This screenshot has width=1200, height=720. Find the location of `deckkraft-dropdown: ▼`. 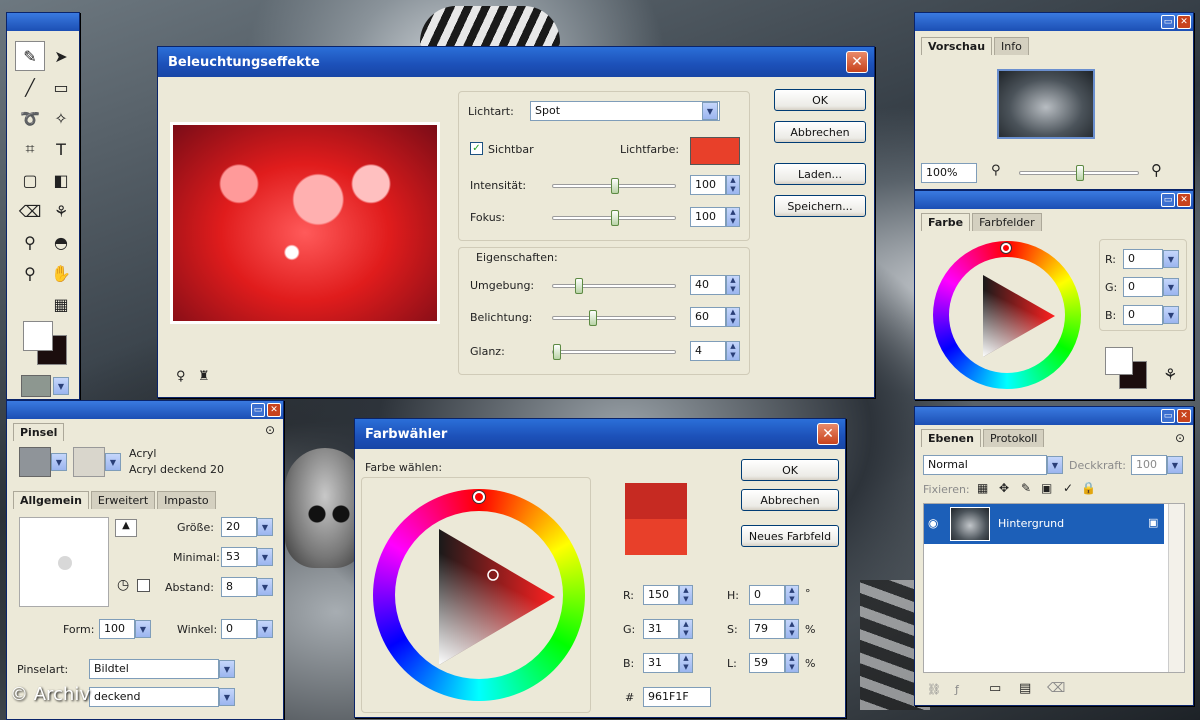

deckkraft-dropdown: ▼ is located at coordinates (1175, 465).